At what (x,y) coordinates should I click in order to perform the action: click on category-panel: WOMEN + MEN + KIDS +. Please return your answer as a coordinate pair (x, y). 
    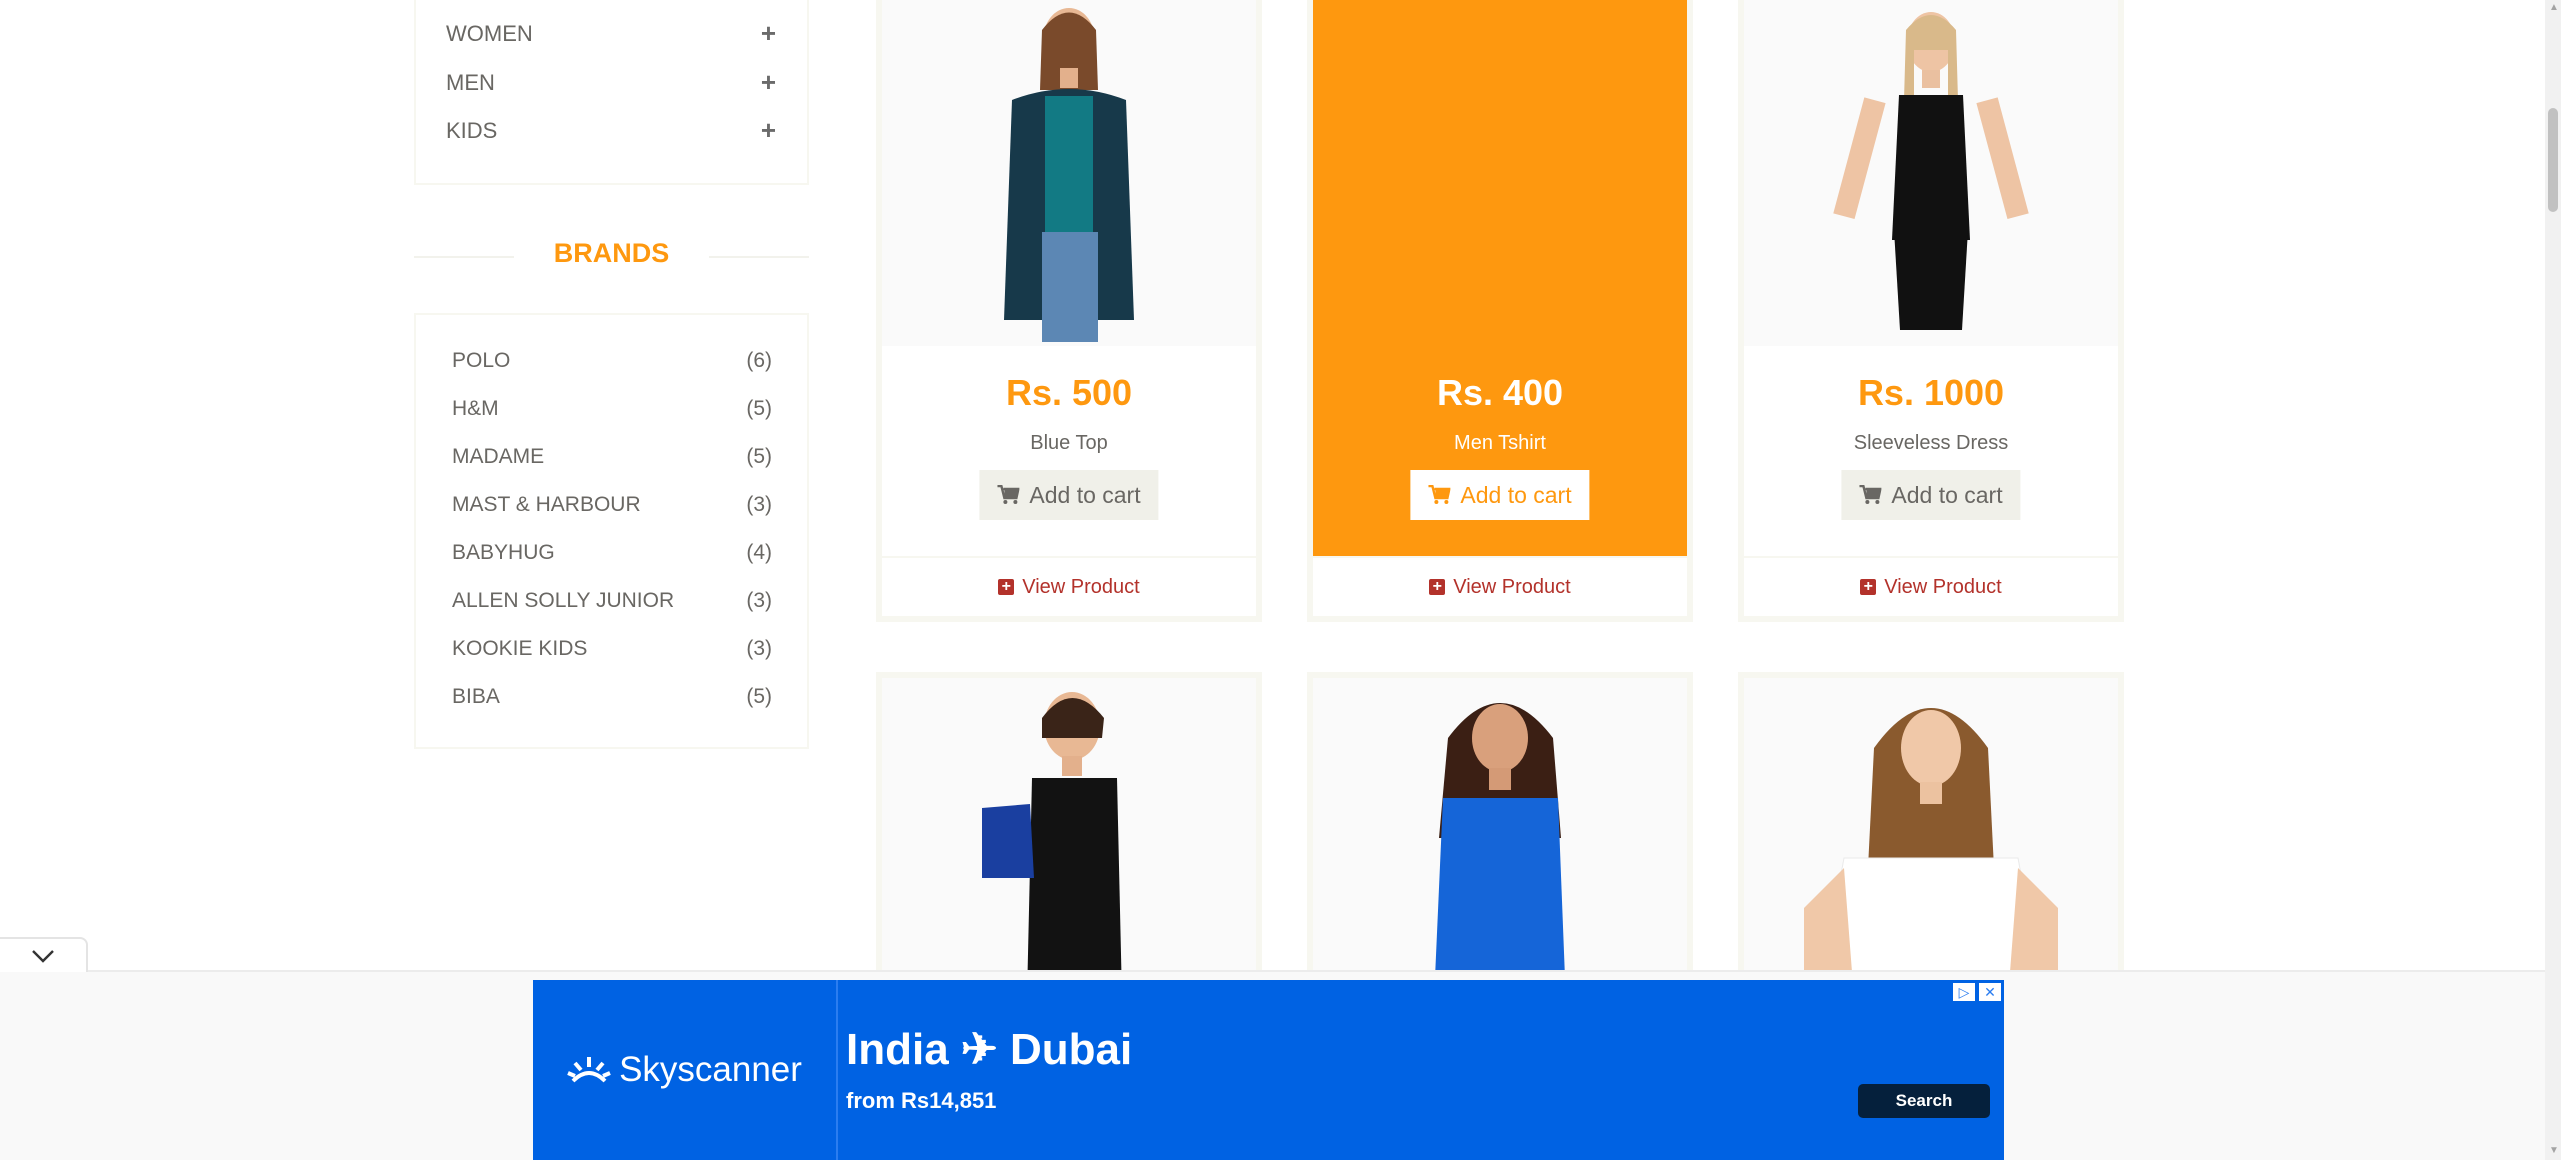
    Looking at the image, I should click on (611, 92).